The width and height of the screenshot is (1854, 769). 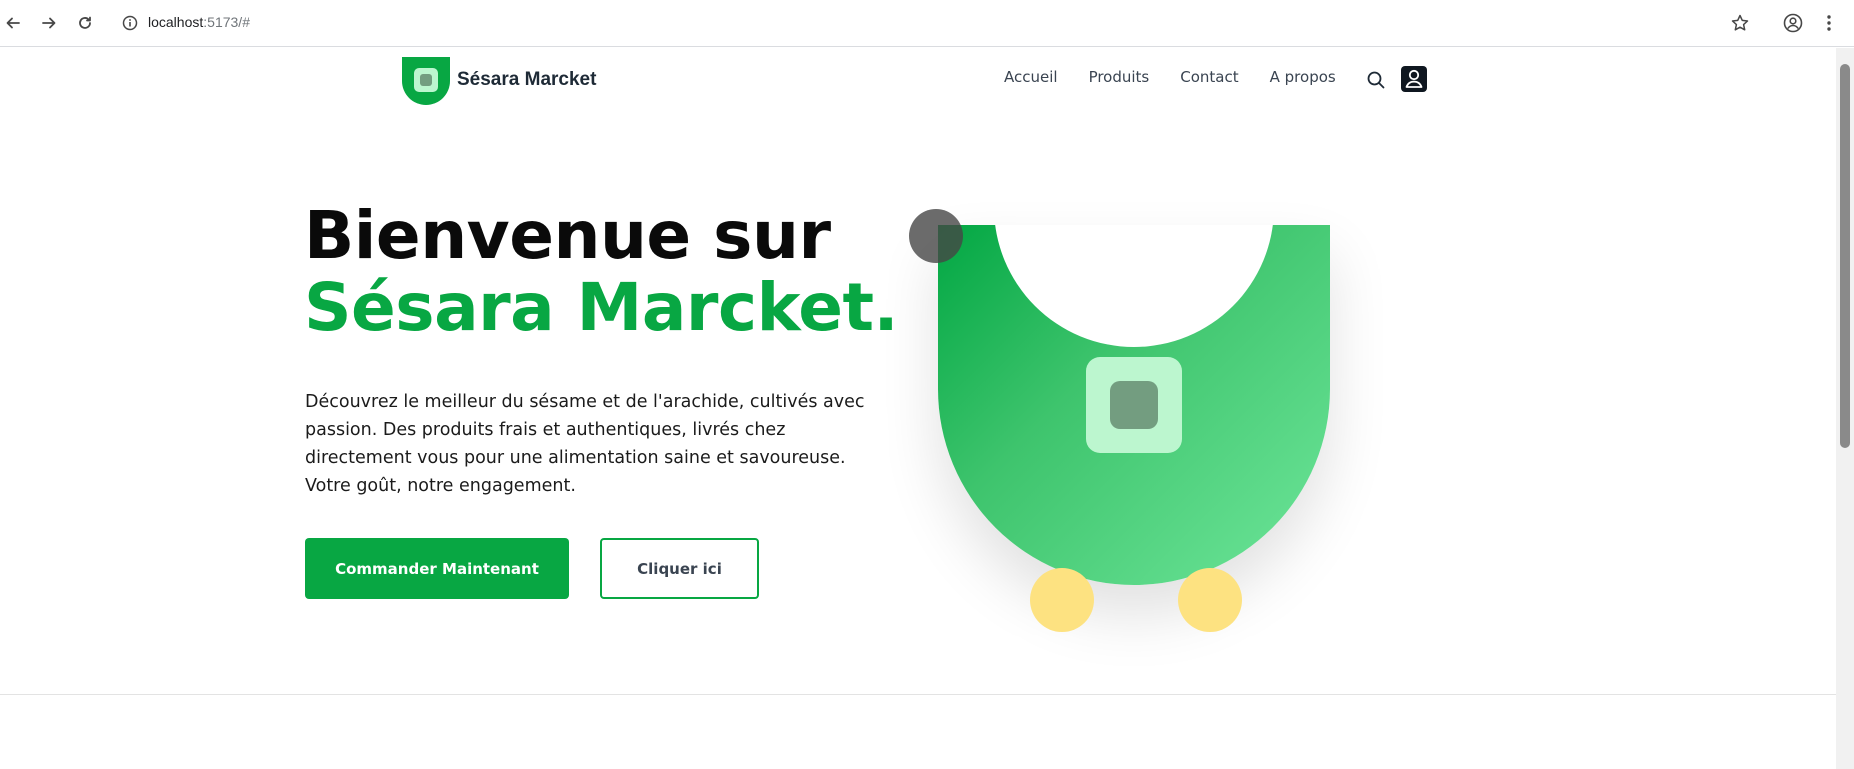 I want to click on page-scrollbar, so click(x=1845, y=408).